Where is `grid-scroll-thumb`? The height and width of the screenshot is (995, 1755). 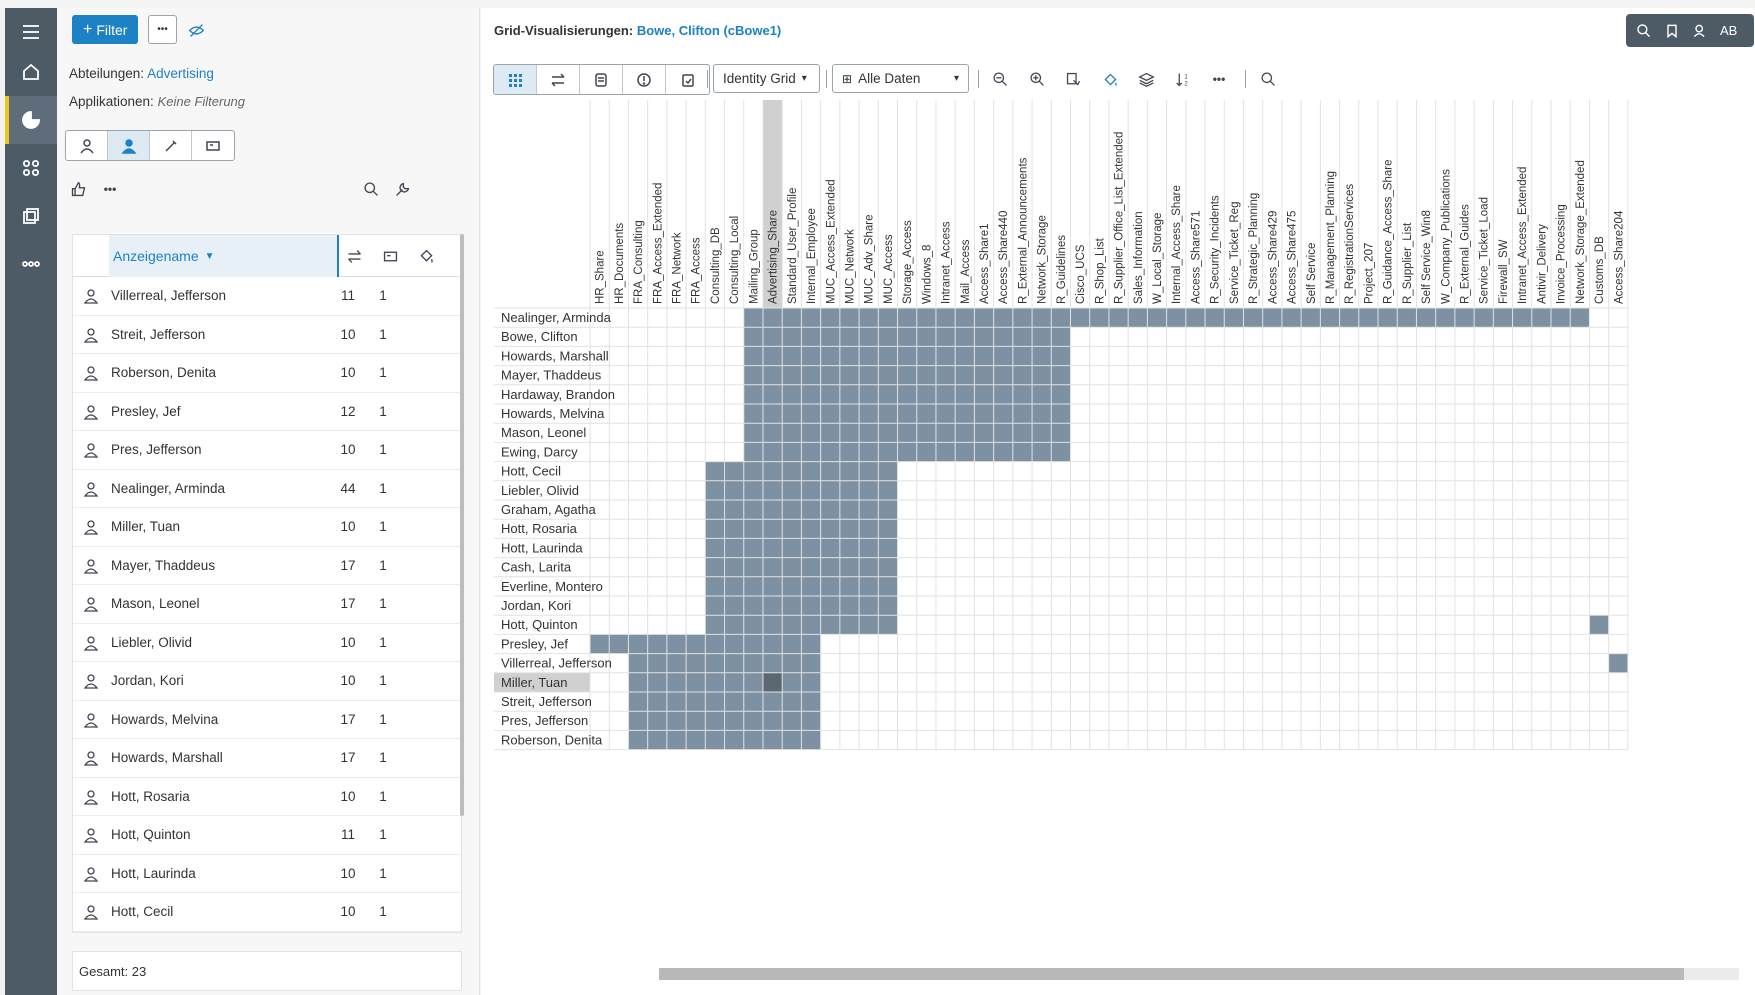
grid-scroll-thumb is located at coordinates (1171, 974).